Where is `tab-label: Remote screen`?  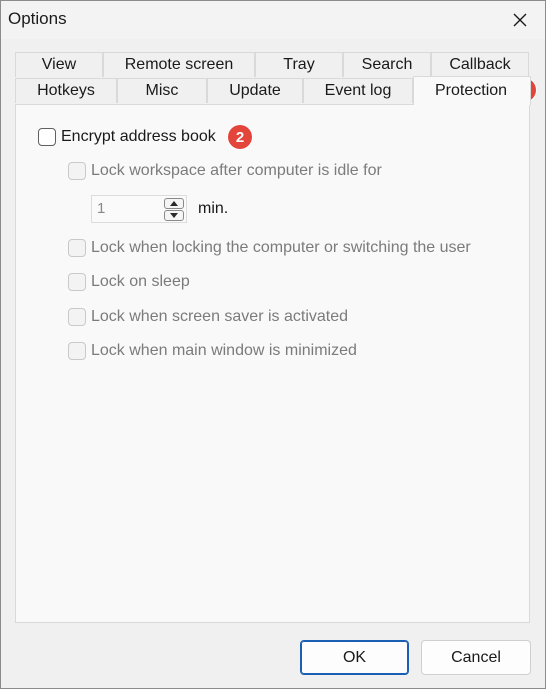
tab-label: Remote screen is located at coordinates (179, 64).